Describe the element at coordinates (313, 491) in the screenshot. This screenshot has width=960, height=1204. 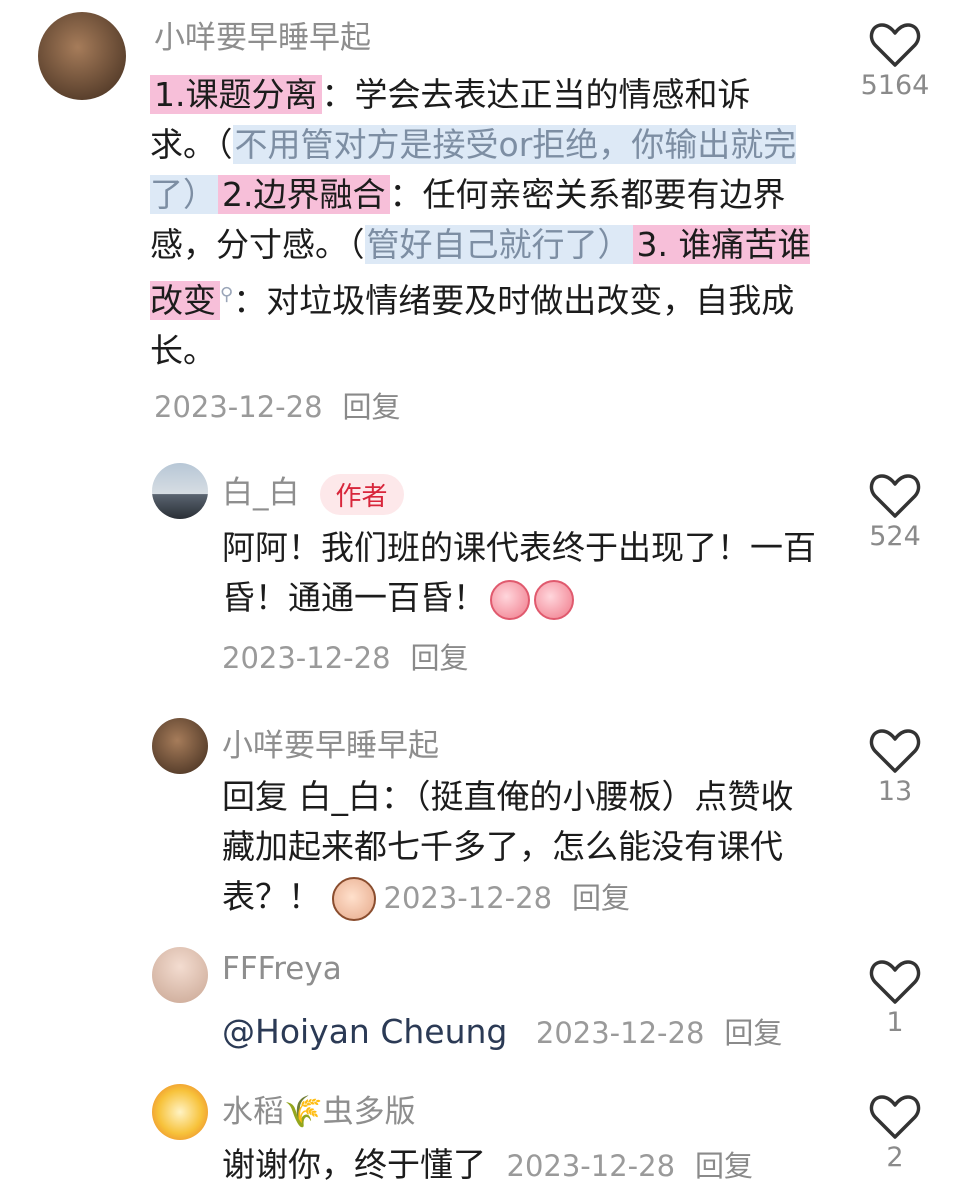
I see `username: 白_白 作者` at that location.